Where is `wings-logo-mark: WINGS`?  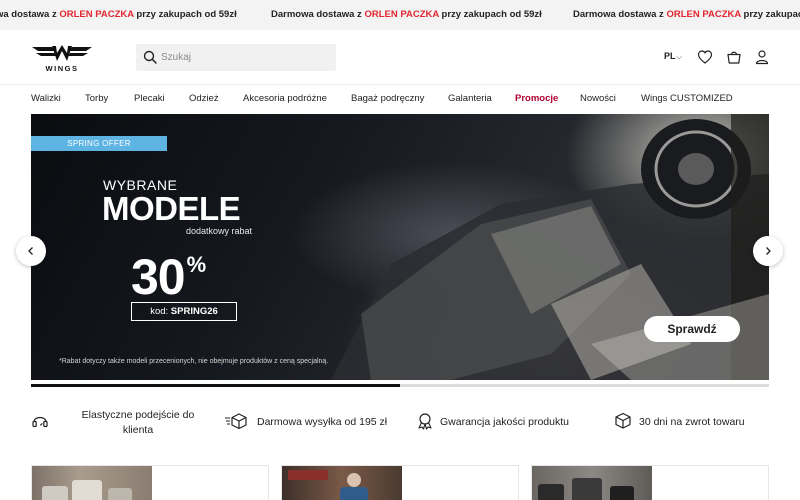
wings-logo-mark: WINGS is located at coordinates (62, 59).